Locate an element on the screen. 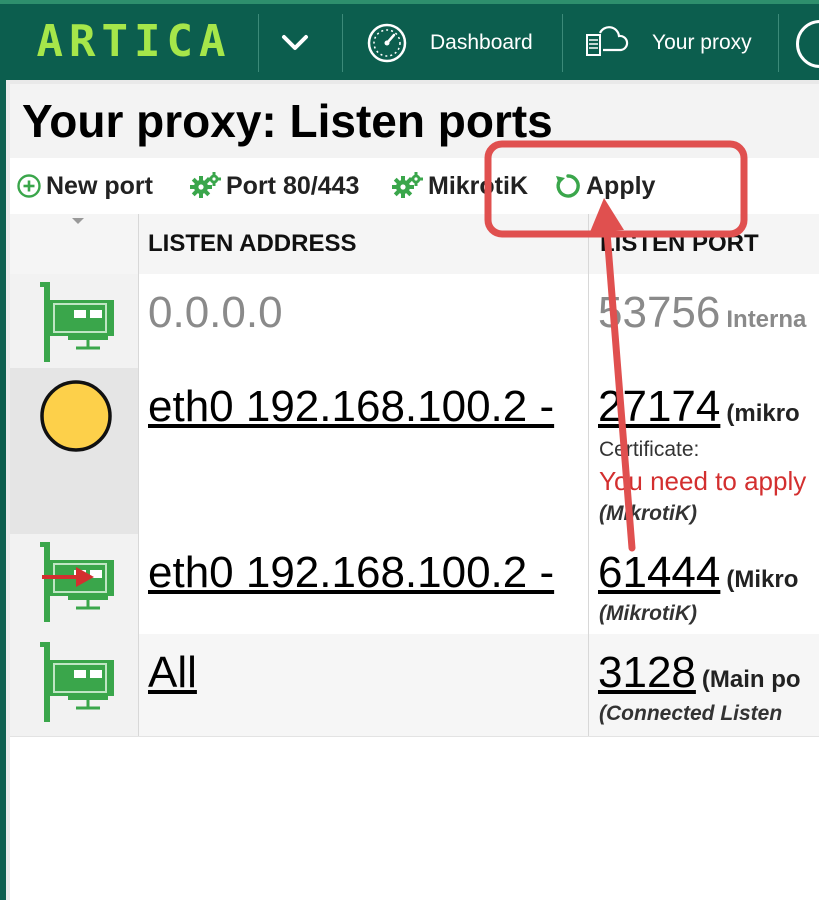 The height and width of the screenshot is (900, 819). apply-button: Apply is located at coordinates (604, 186).